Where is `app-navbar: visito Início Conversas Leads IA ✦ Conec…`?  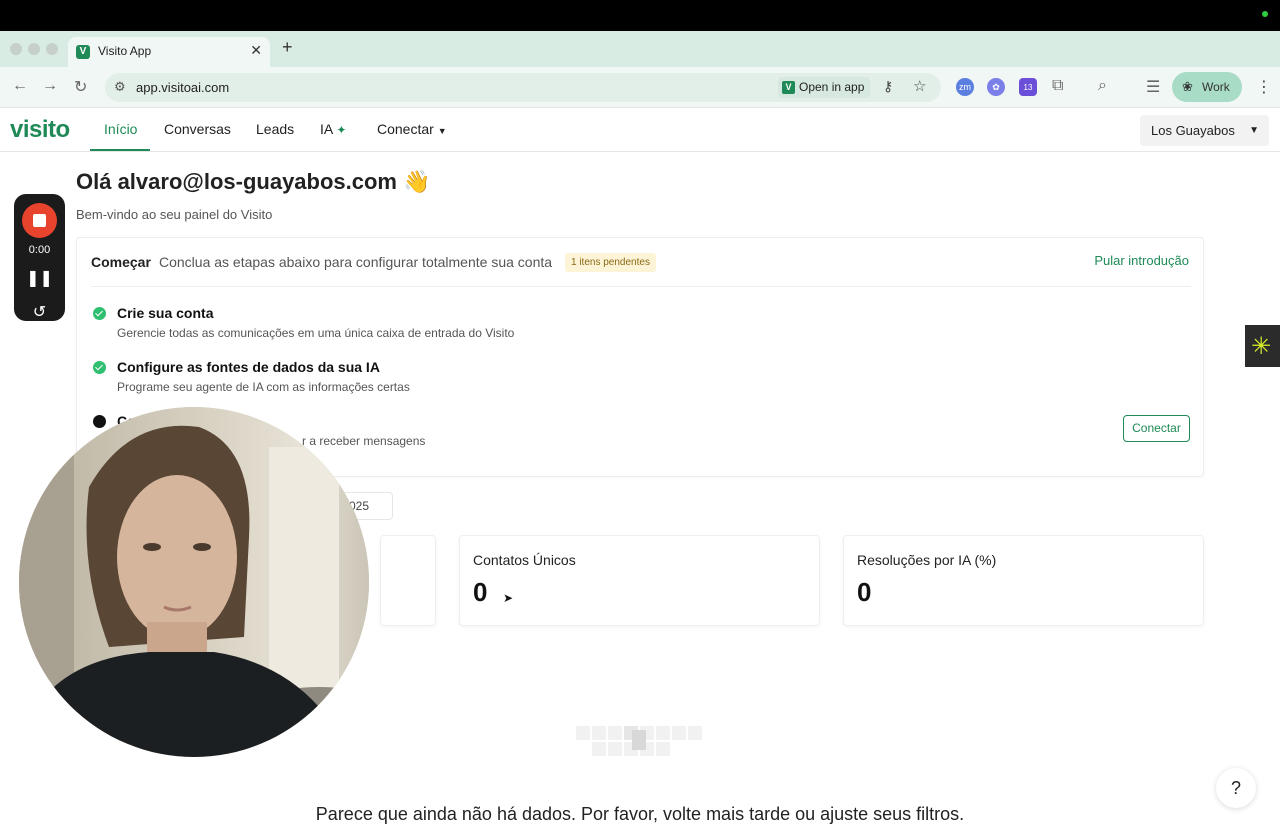 app-navbar: visito Início Conversas Leads IA ✦ Conec… is located at coordinates (640, 130).